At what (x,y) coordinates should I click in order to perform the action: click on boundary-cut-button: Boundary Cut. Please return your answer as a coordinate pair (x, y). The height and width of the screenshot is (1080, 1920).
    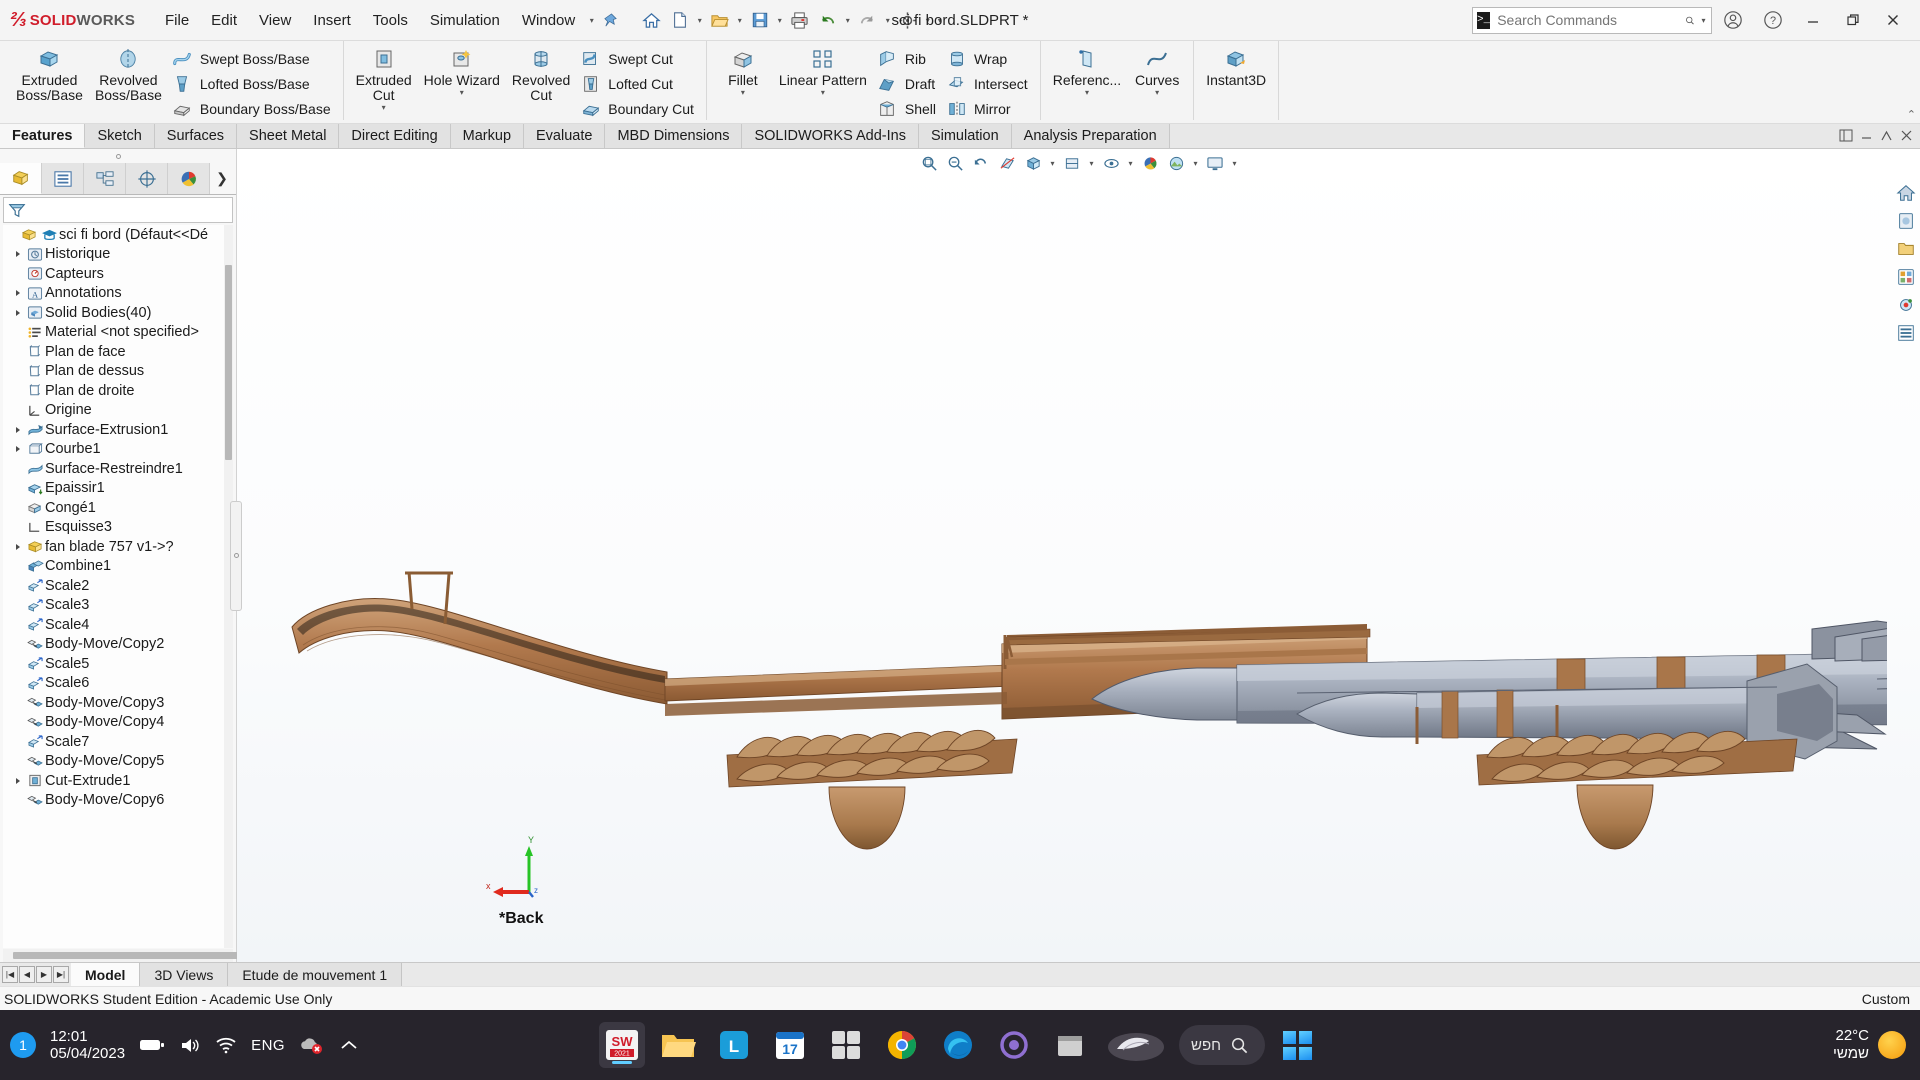
    Looking at the image, I should click on (638, 108).